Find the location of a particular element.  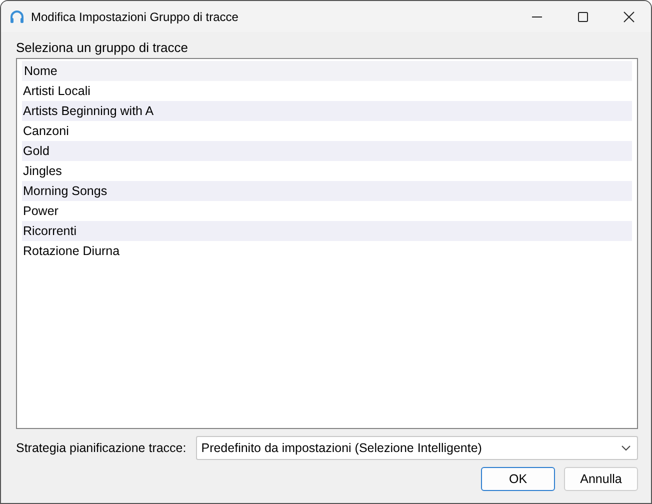

window-title: Modifica Impostazioni Gruppo di tracce is located at coordinates (134, 17).